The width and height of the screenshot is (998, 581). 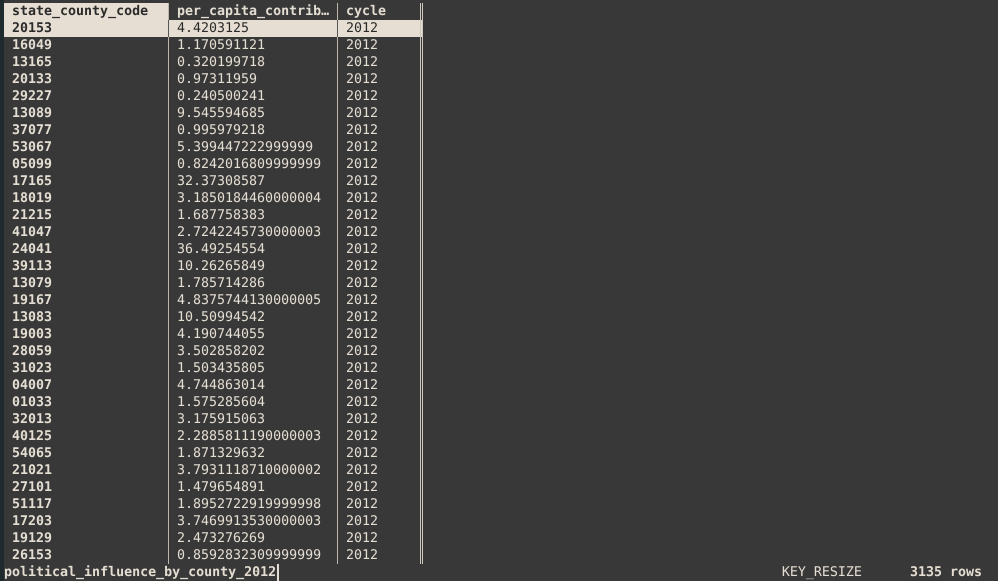 I want to click on table-cell: 36.49254554, so click(x=252, y=249).